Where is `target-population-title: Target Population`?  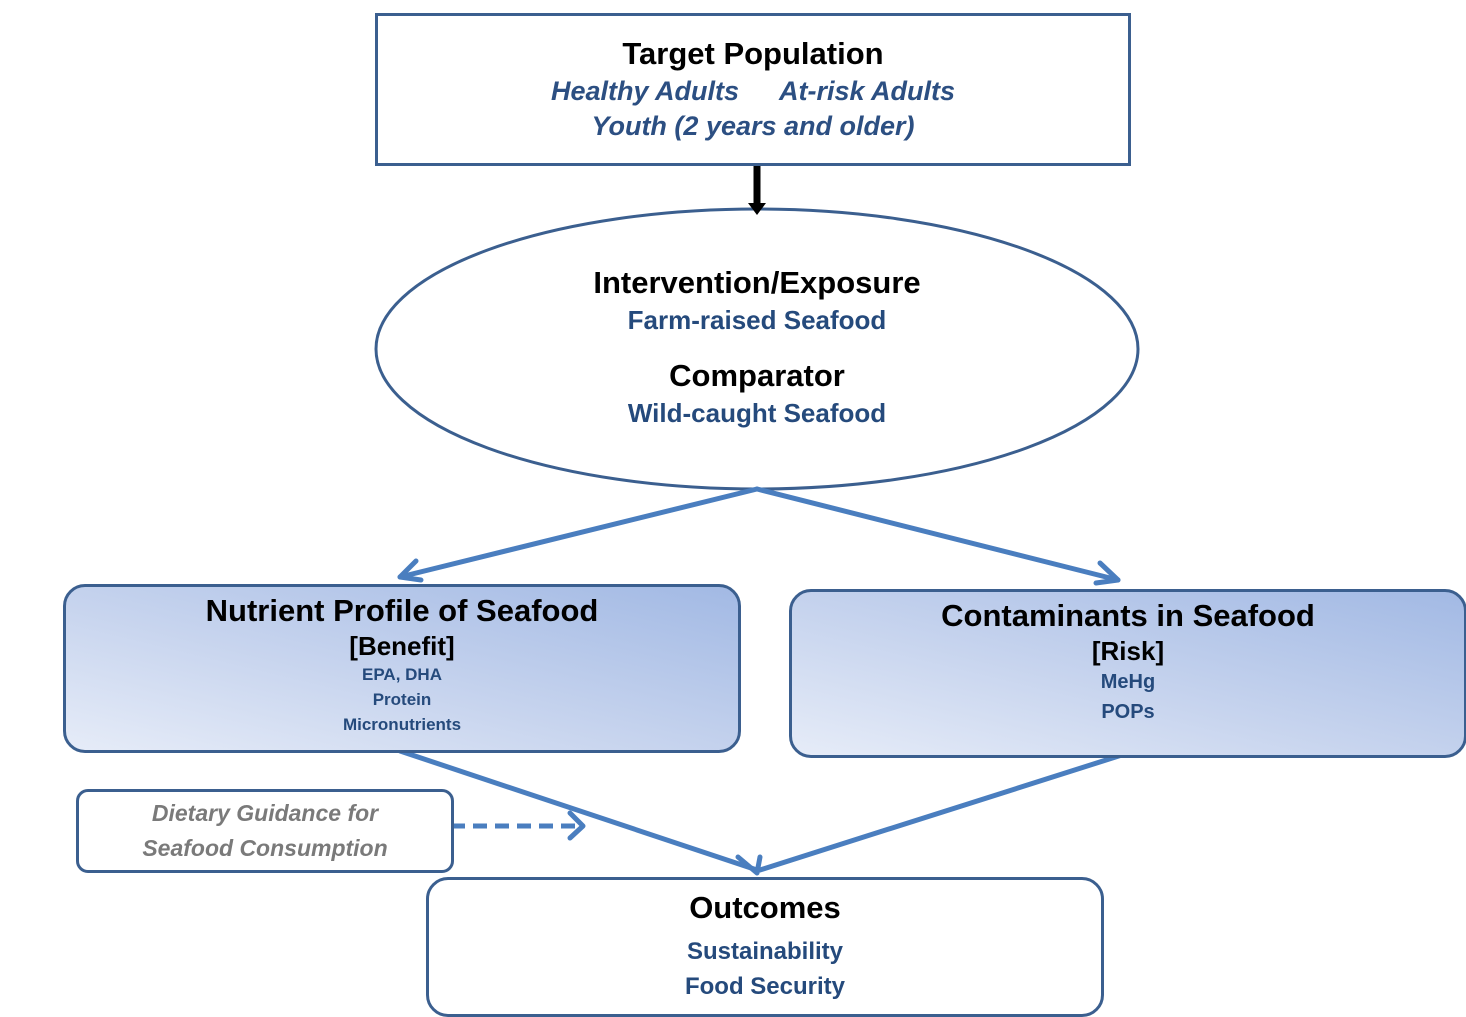
target-population-title: Target Population is located at coordinates (753, 53).